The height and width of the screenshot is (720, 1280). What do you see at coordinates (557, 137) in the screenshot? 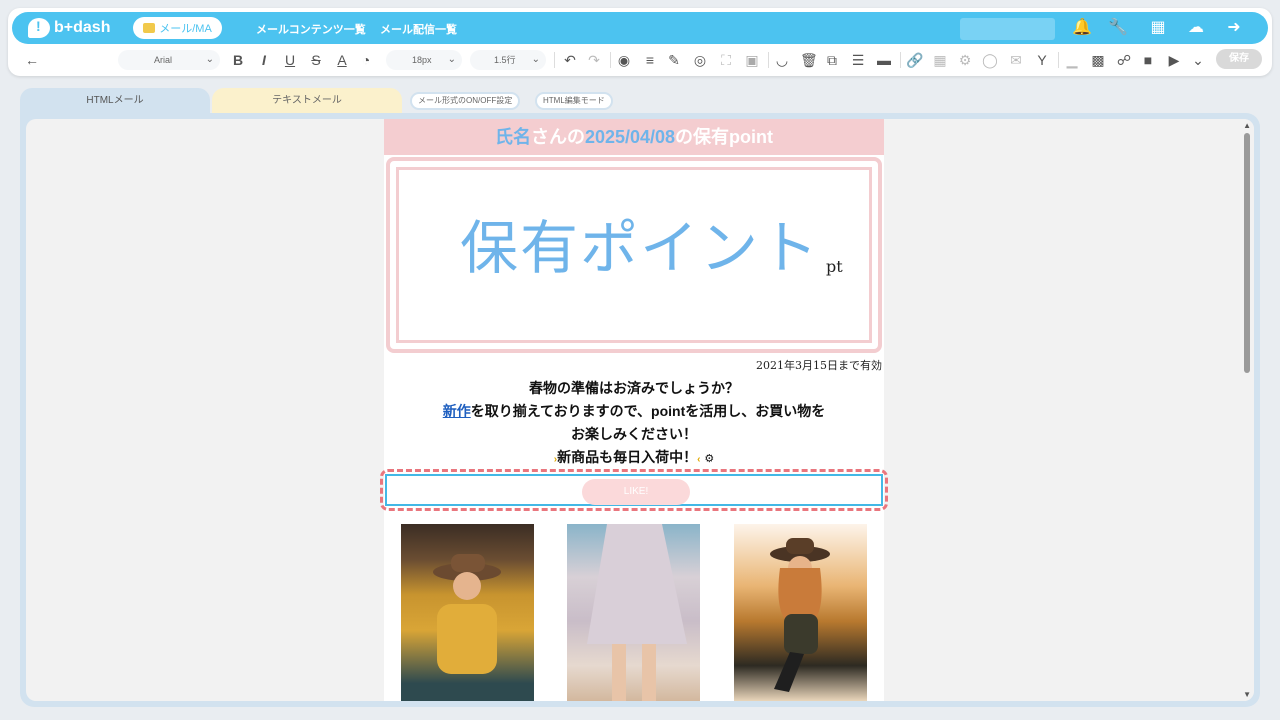
I see `header-text: さんの` at bounding box center [557, 137].